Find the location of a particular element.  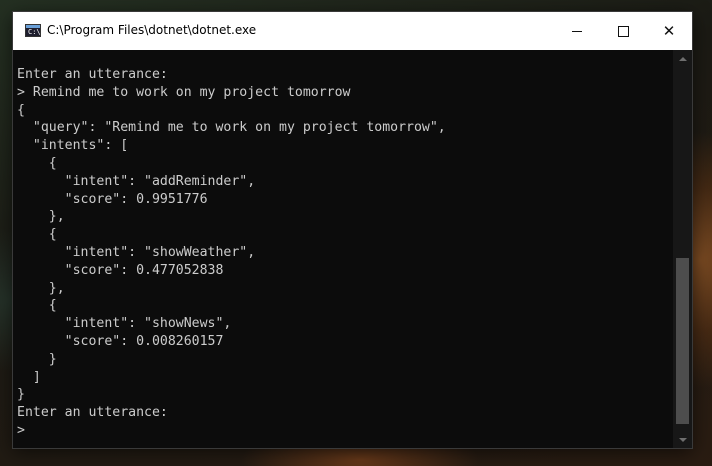

maximize-icon is located at coordinates (623, 31).